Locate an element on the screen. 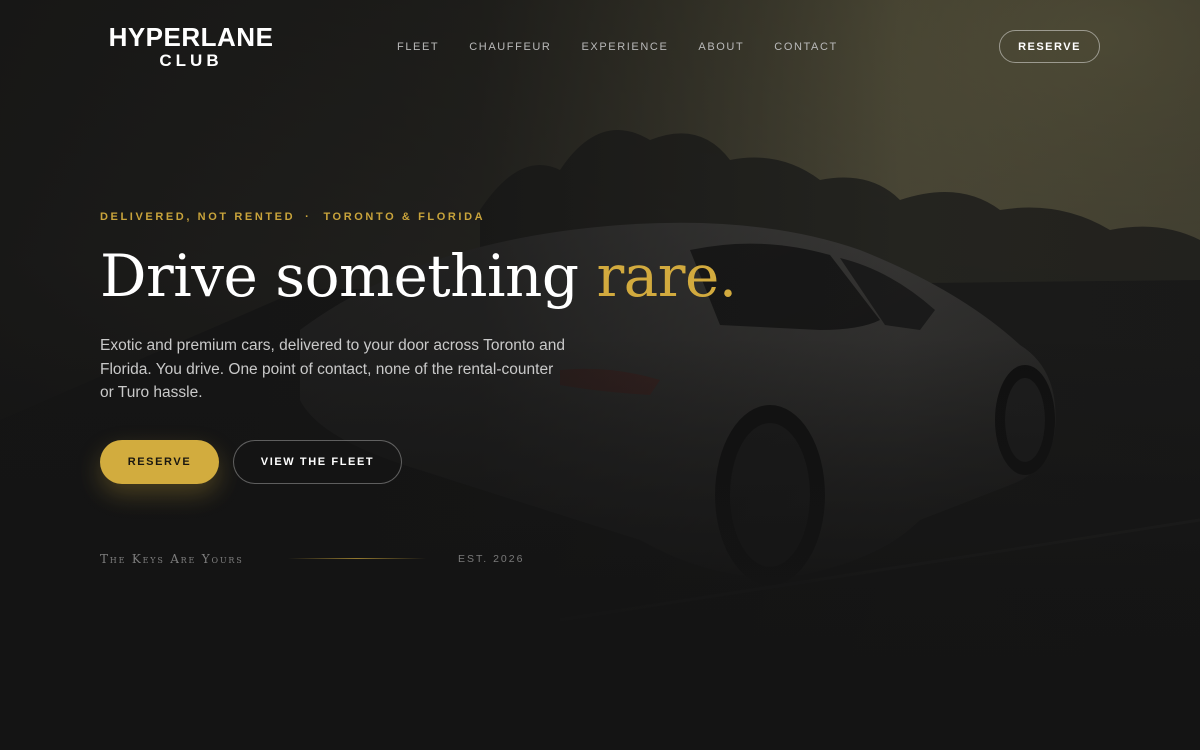  main-nav: FLEET CHAUFFEUR EXPERIENCE ABOUT CONTACT is located at coordinates (617, 47).